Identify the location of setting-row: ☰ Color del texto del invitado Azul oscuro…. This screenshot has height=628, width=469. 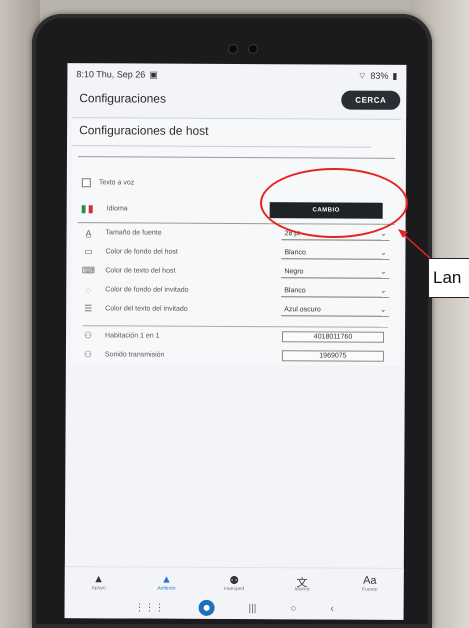
(235, 309).